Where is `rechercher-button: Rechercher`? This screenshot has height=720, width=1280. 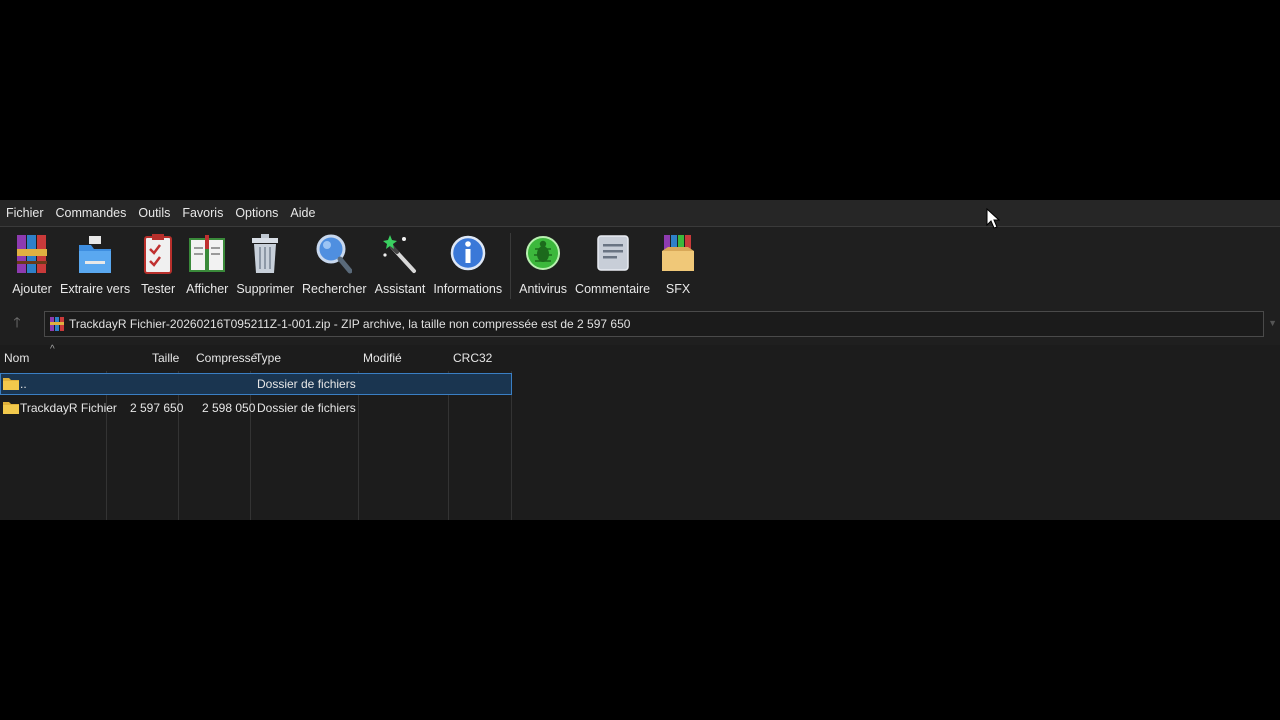
rechercher-button: Rechercher is located at coordinates (334, 264).